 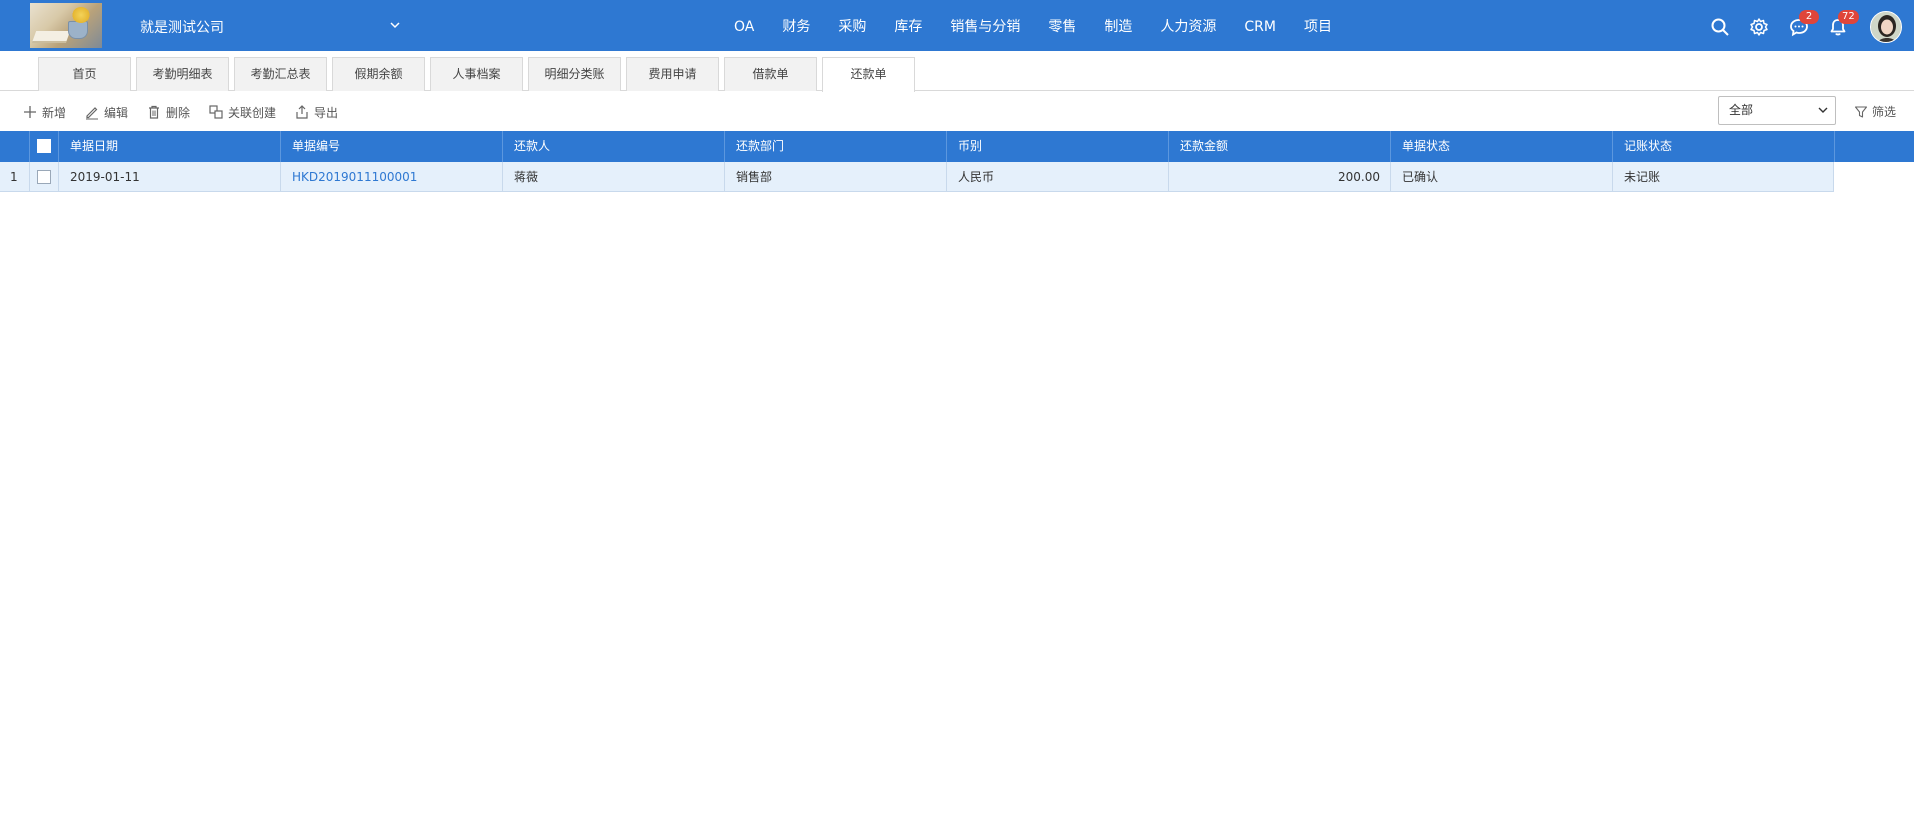 I want to click on message-icon: 2, so click(x=1804, y=23).